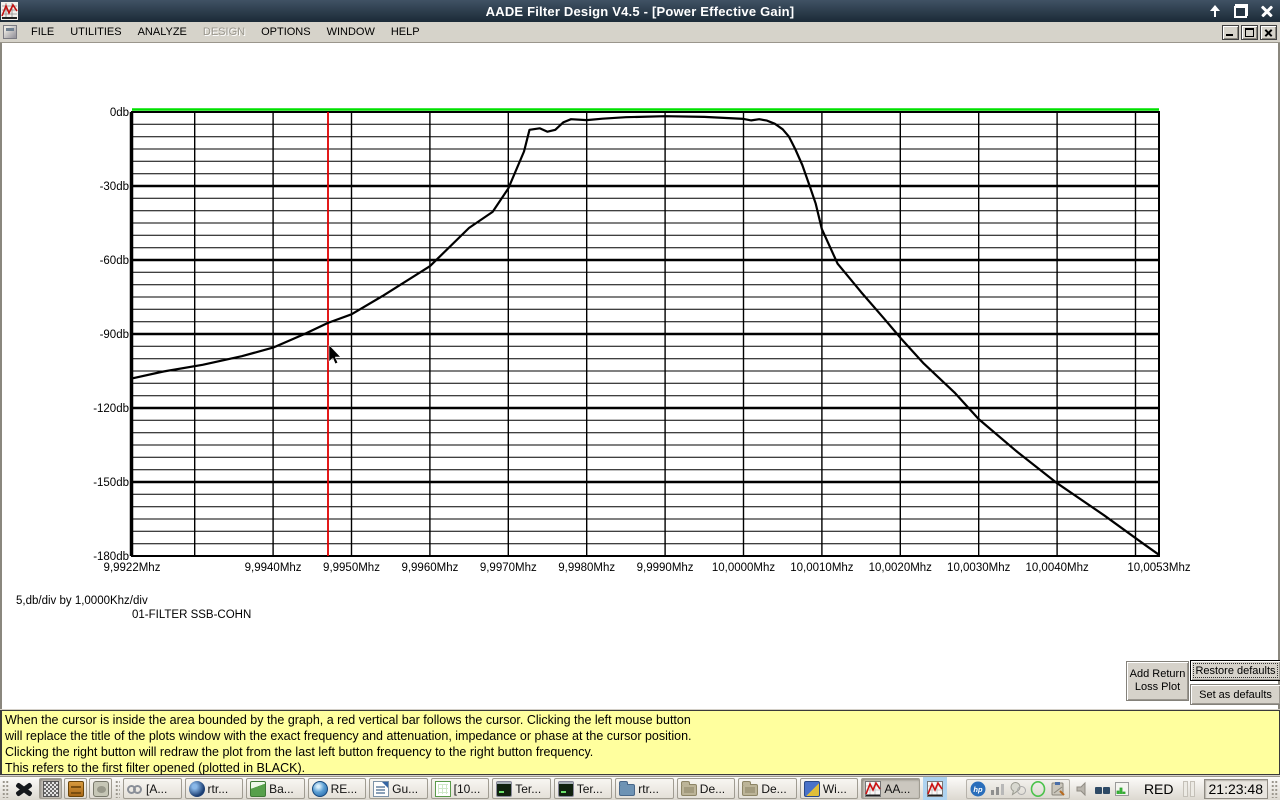  I want to click on restore-window-button, so click(1241, 11).